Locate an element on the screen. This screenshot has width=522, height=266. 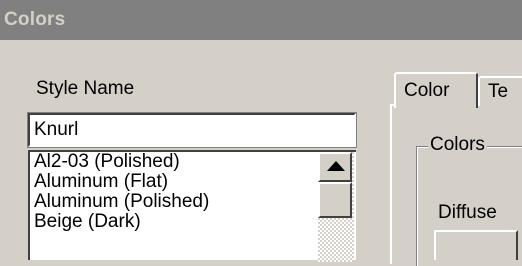
window-title: Colors is located at coordinates (35, 19).